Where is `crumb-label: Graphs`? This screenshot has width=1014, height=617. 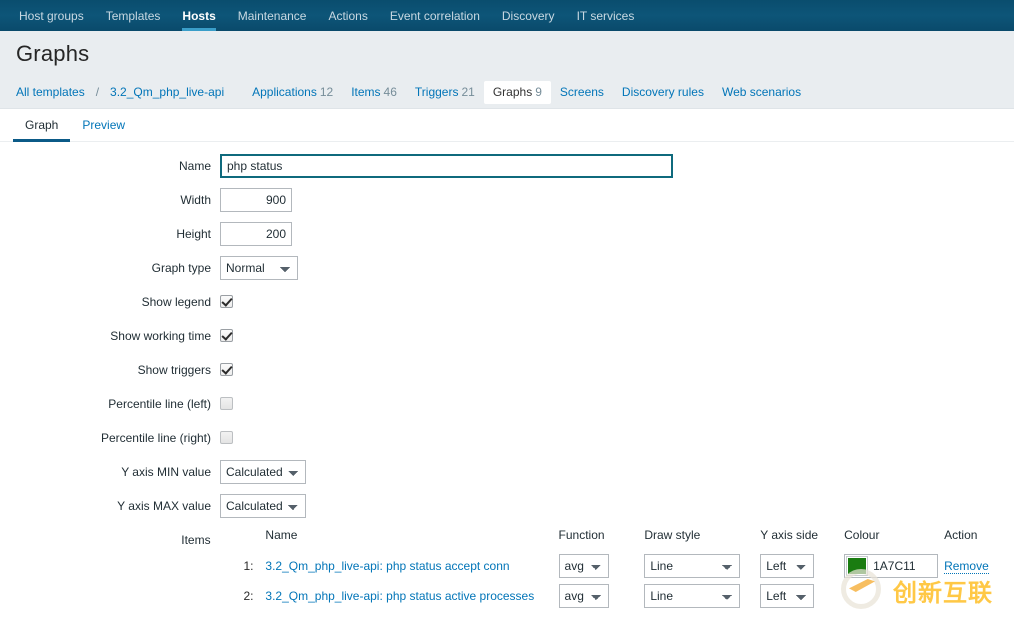
crumb-label: Graphs is located at coordinates (512, 91).